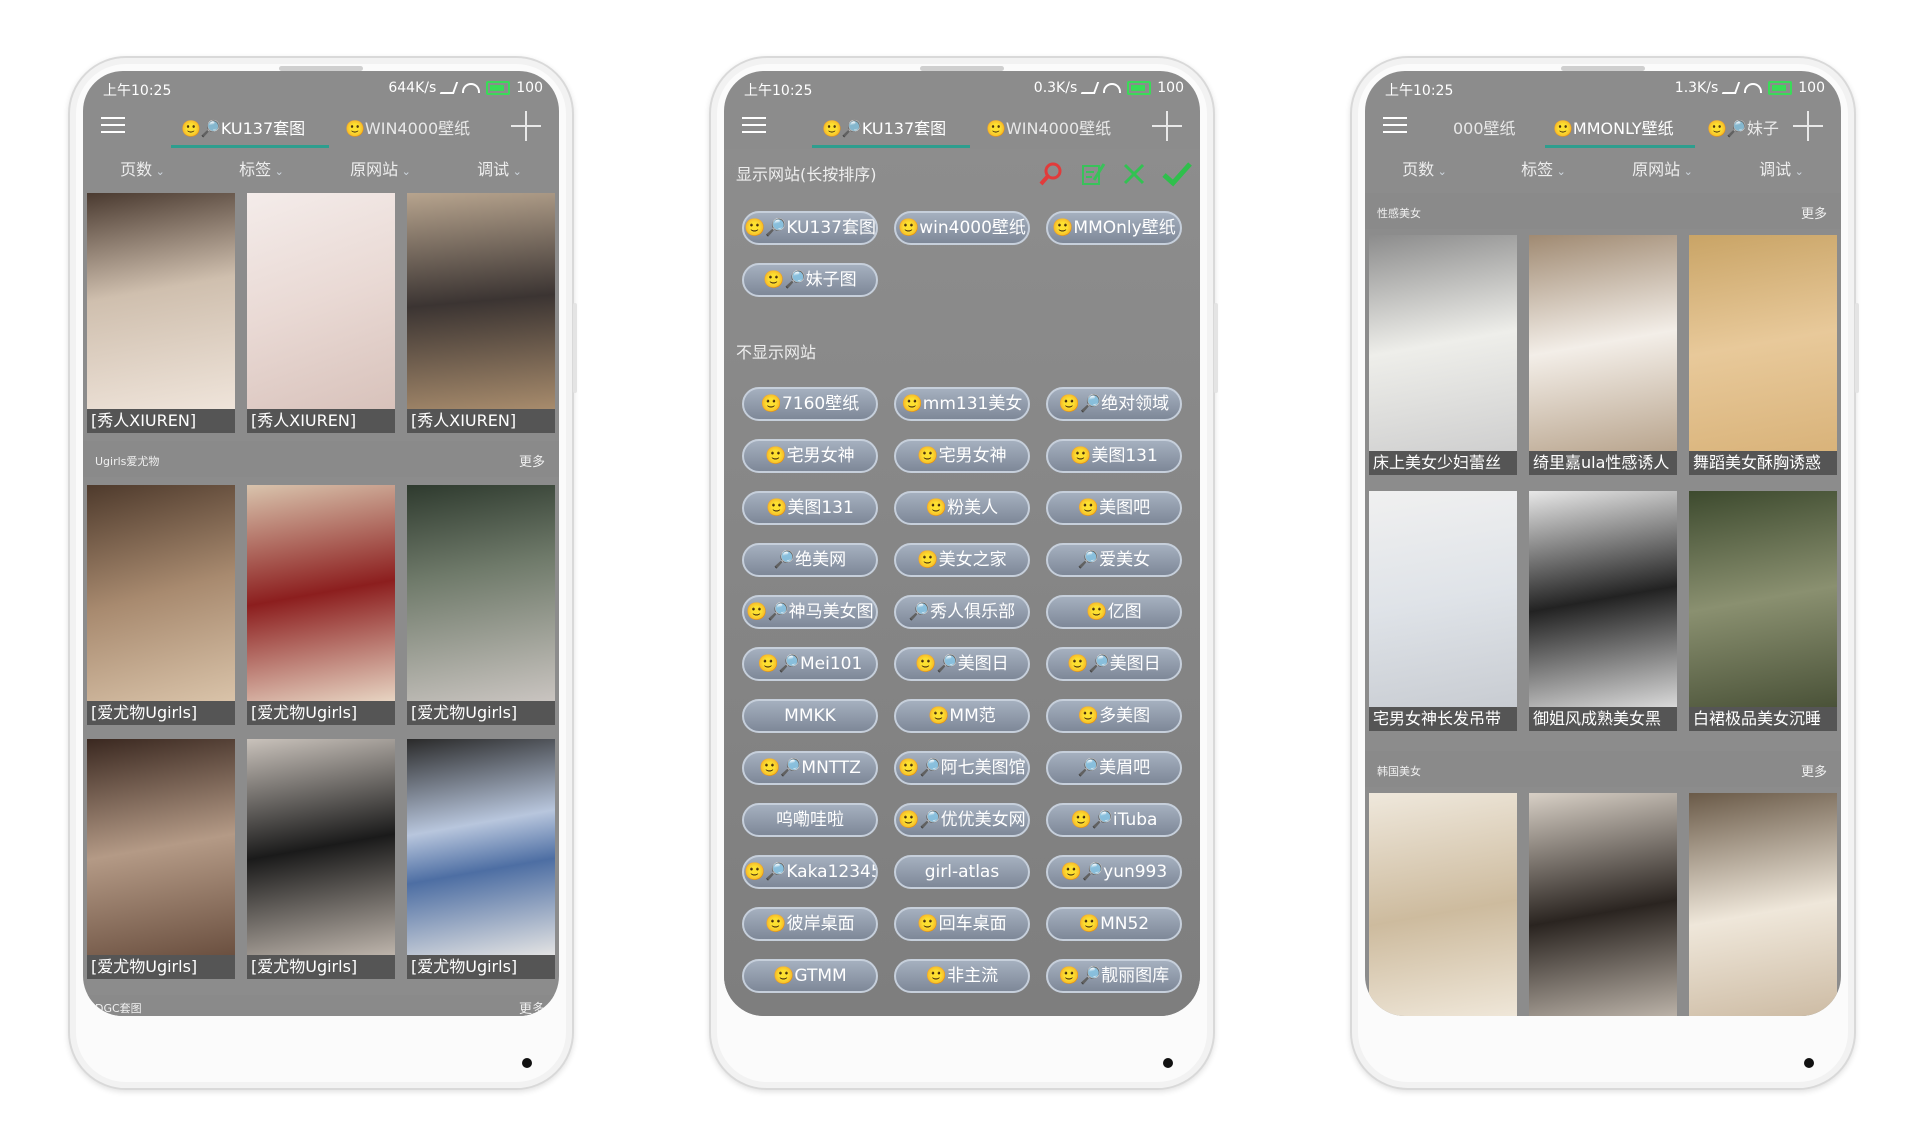  I want to click on gallery-item: 宅男女神长发吊带, so click(1443, 611).